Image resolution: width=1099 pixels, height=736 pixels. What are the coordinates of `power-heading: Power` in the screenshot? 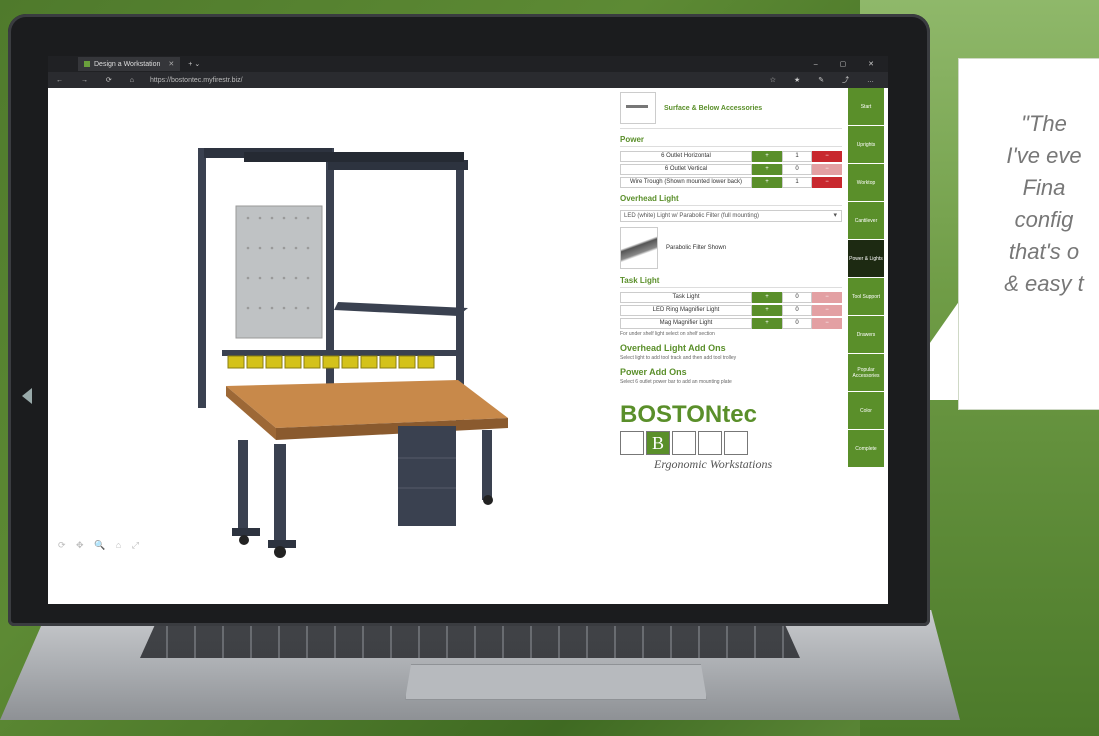 It's located at (731, 141).